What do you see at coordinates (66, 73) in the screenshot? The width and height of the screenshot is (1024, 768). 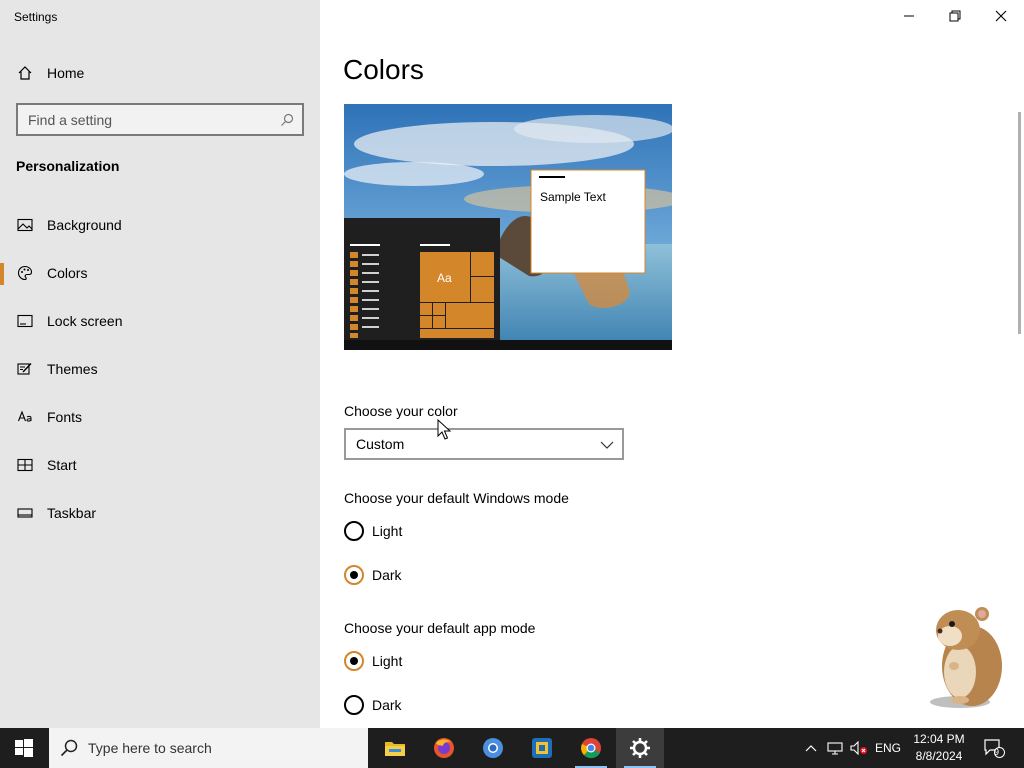 I see `home-label: Home` at bounding box center [66, 73].